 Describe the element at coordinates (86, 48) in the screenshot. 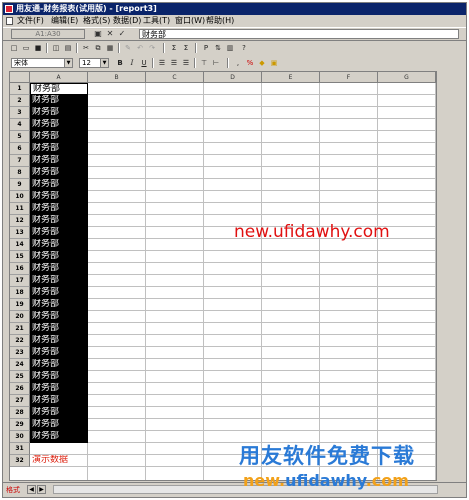

I see `cut-icon: ✂` at that location.